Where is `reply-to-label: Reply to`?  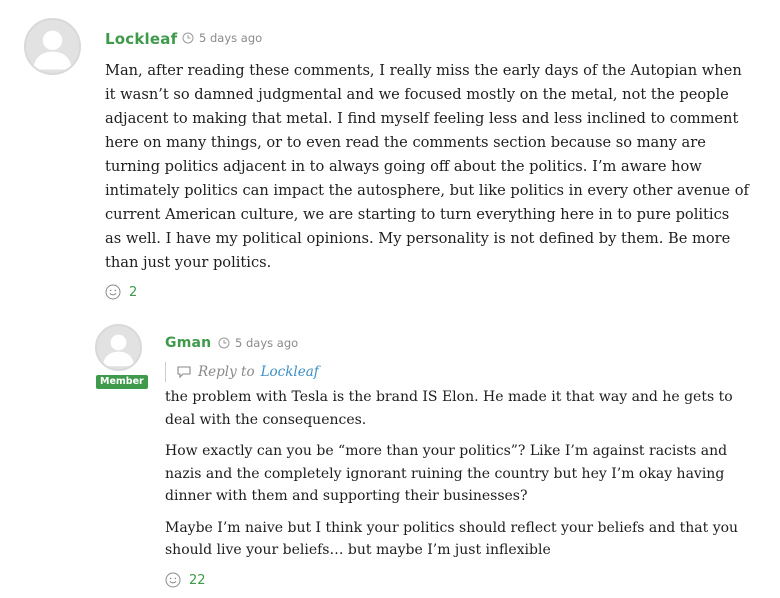
reply-to-label: Reply to is located at coordinates (226, 372).